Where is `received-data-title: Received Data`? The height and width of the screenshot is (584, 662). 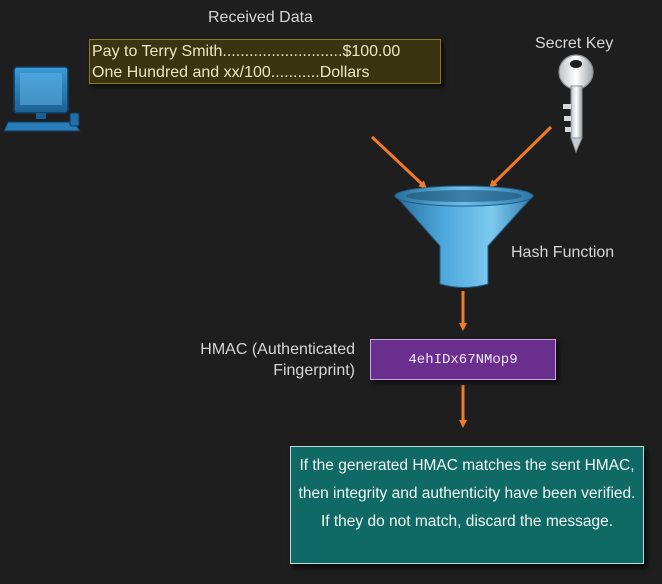 received-data-title: Received Data is located at coordinates (260, 17).